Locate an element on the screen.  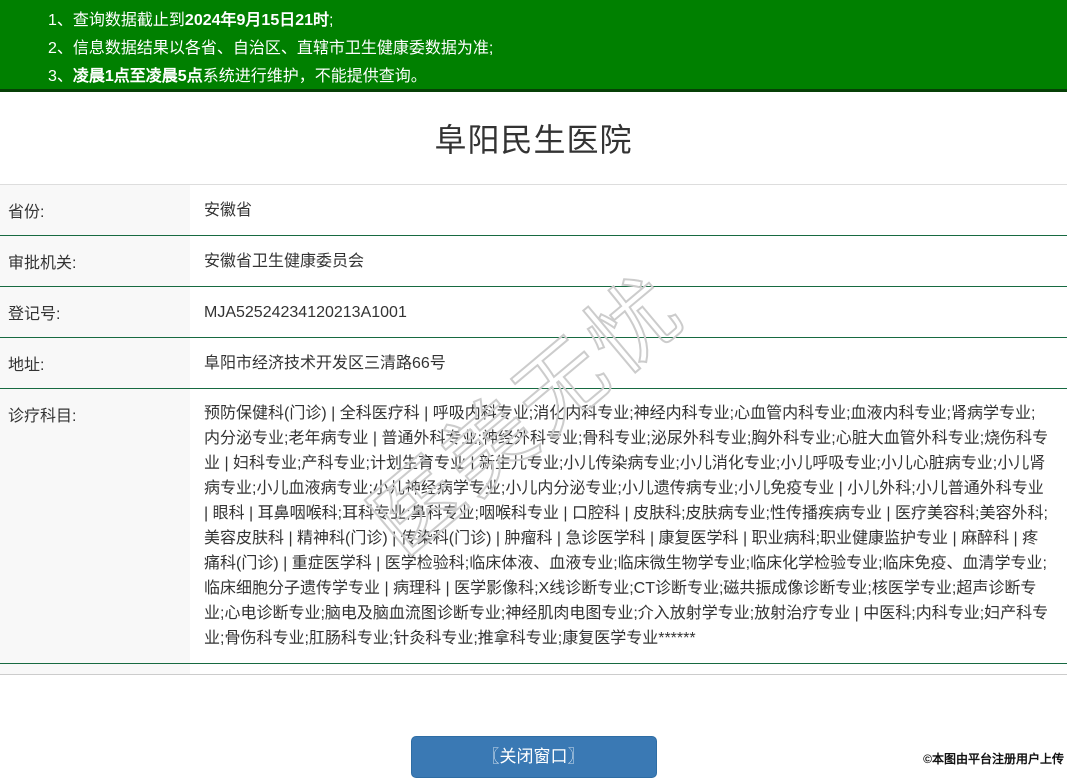
notice-line-2: 2、信息数据结果以各省、自治区、直辖市卫生健康委数据为准; is located at coordinates (271, 48).